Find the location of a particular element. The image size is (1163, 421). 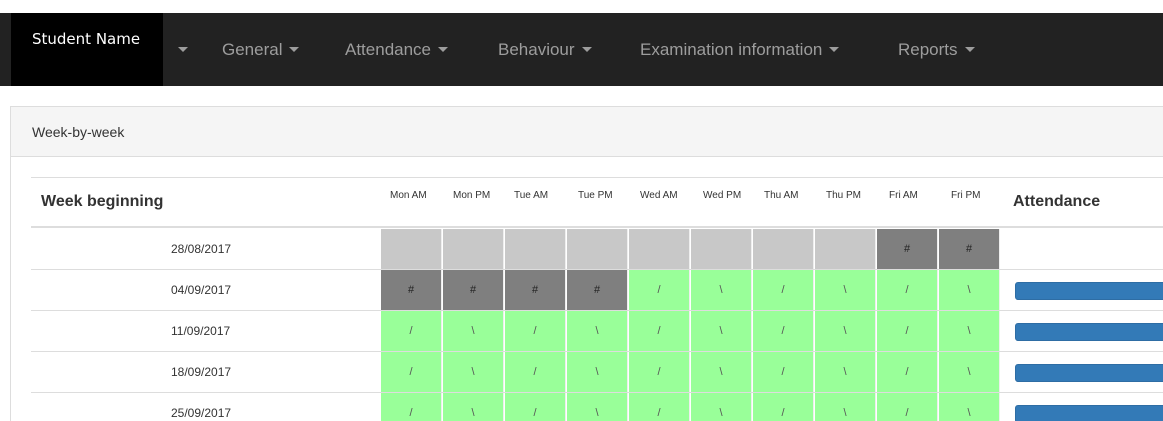

week-date: 04/09/2017 is located at coordinates (201, 290).